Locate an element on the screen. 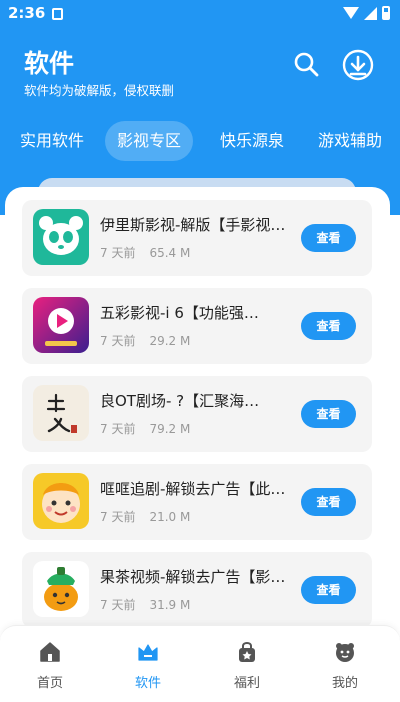 The image size is (400, 702). app-card: 五彩影视-i 6【功能强… 7 天前 29.2 M 查看 is located at coordinates (197, 326).